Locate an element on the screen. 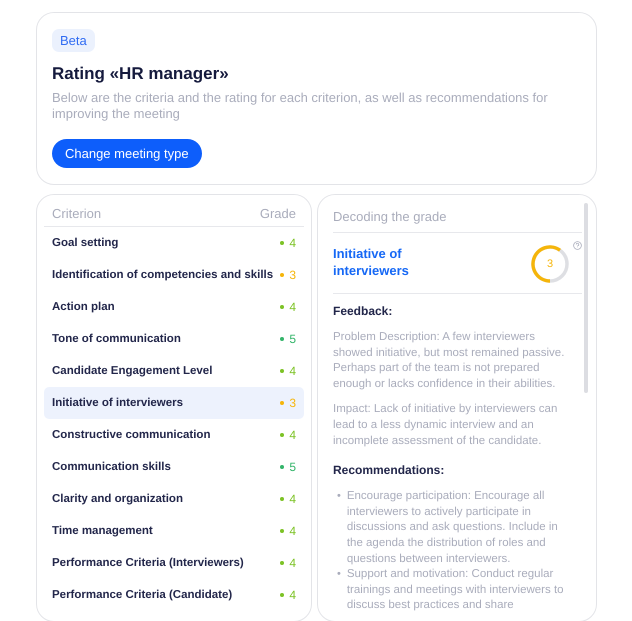  score-value: 3 is located at coordinates (550, 264).